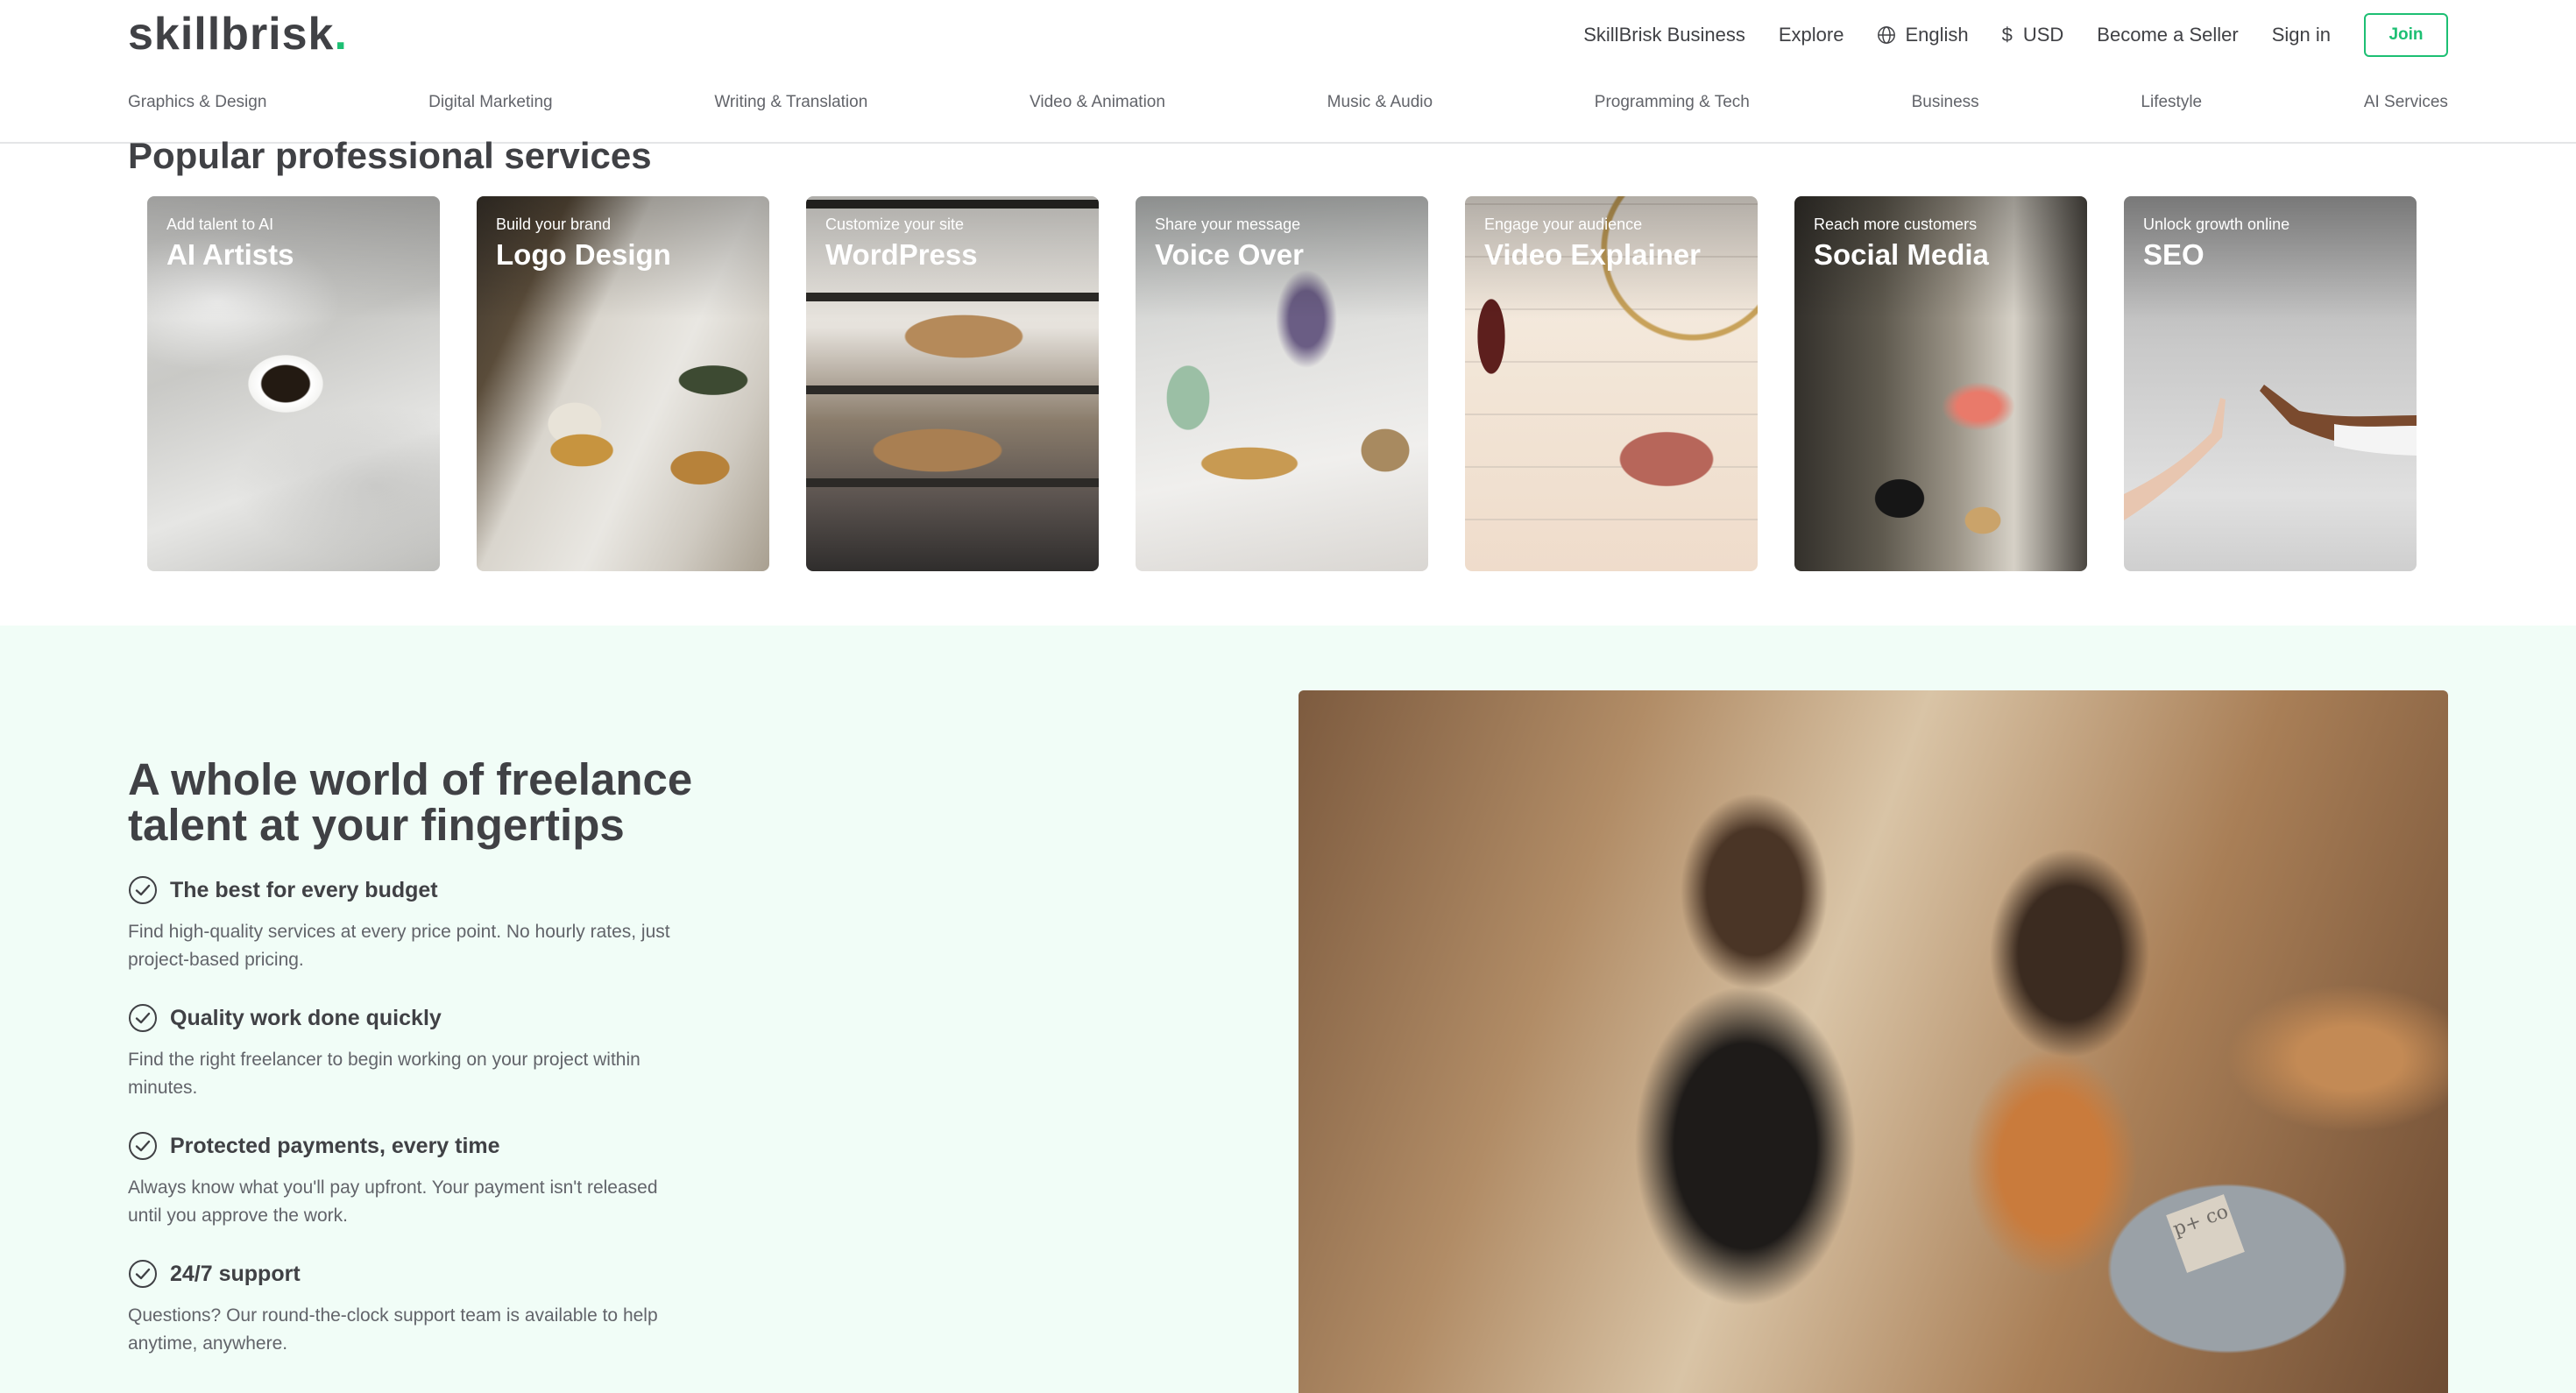 The width and height of the screenshot is (2576, 1393). I want to click on category-writing-translation: Writing & Translation, so click(790, 102).